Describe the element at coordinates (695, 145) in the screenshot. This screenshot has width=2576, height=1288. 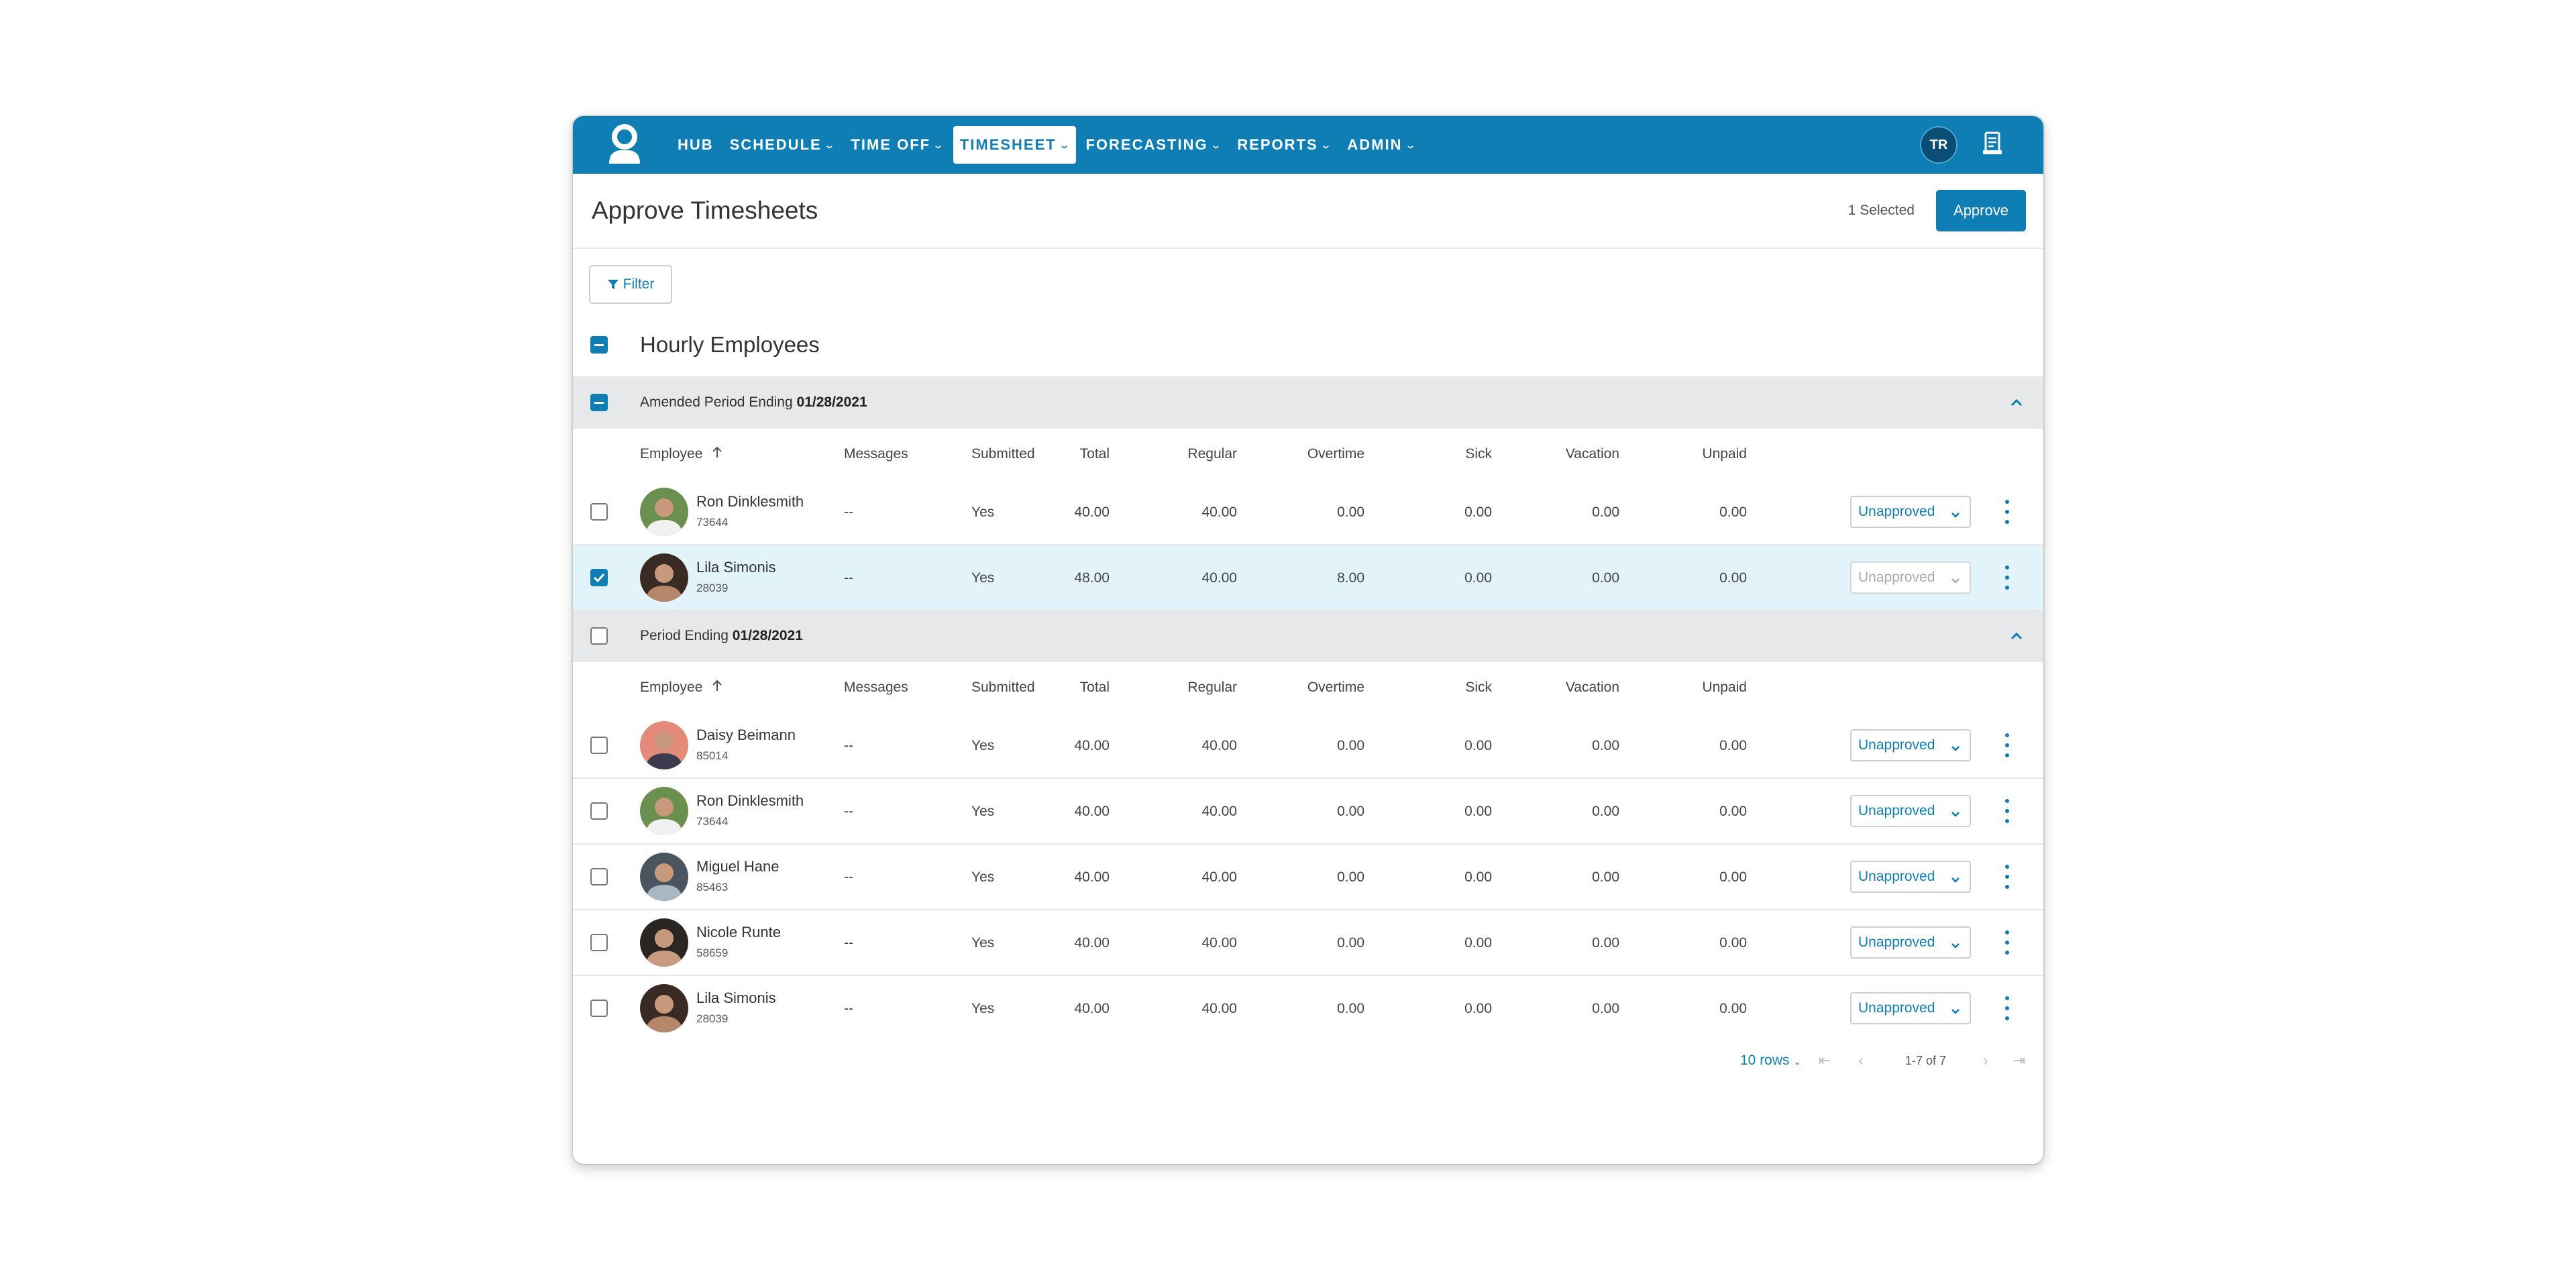
I see `nav-hub: HUB` at that location.